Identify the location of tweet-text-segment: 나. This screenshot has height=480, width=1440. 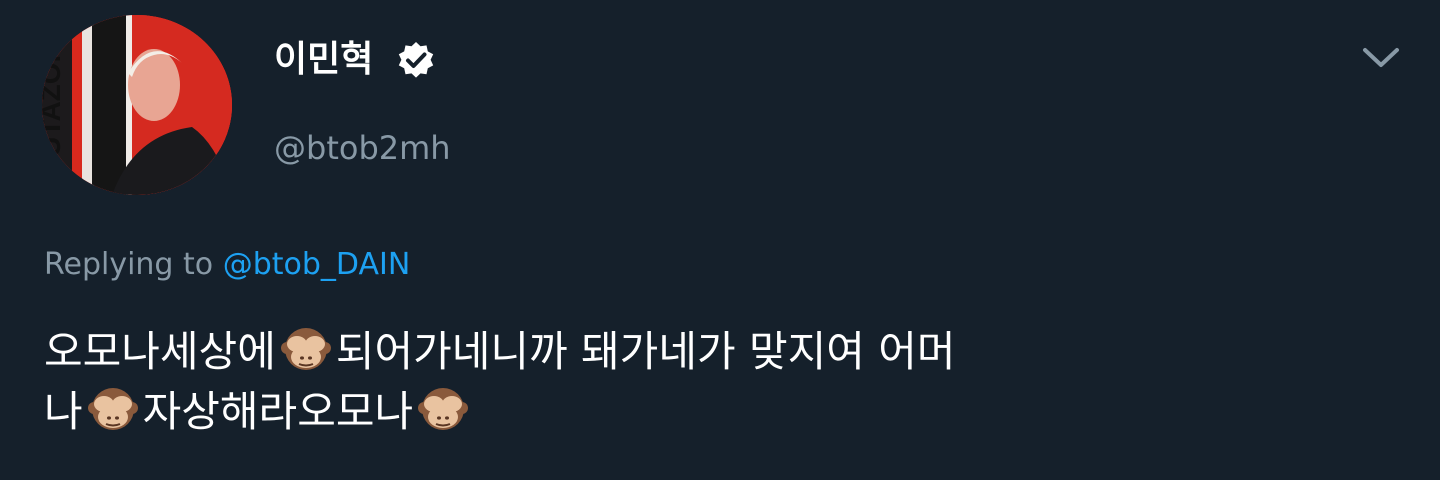
(63, 411).